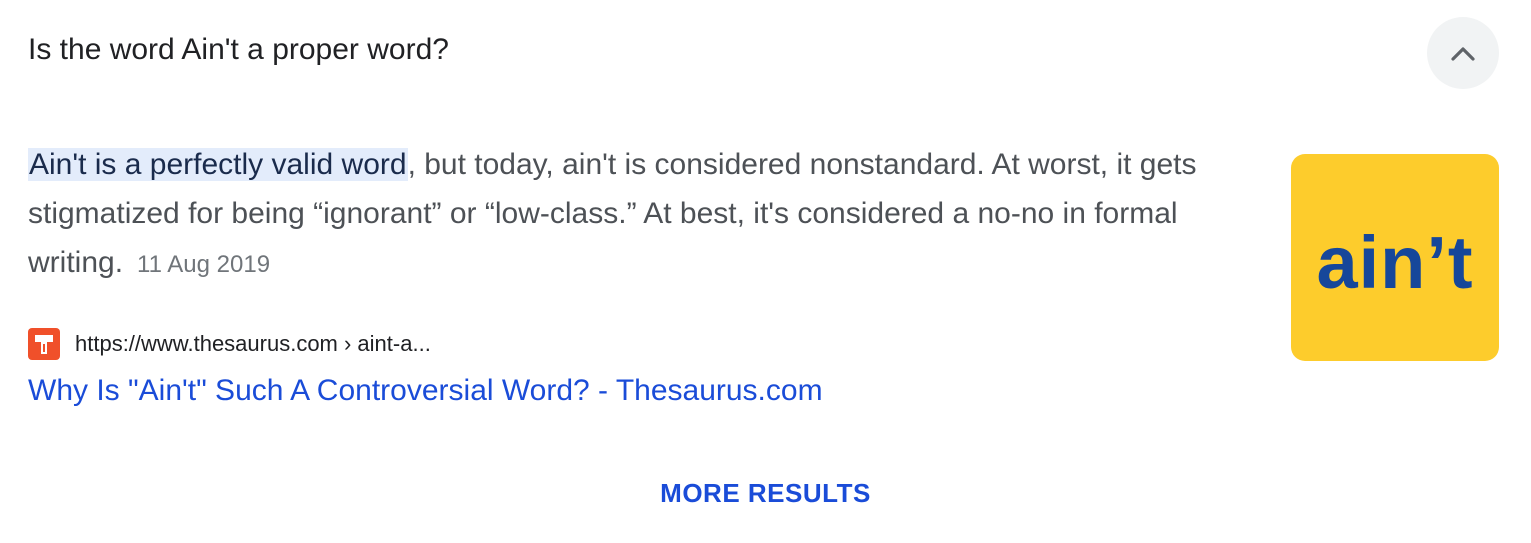 The image size is (1531, 543). Describe the element at coordinates (238, 50) in the screenshot. I see `question-text: Is the word Ain't a proper word?` at that location.